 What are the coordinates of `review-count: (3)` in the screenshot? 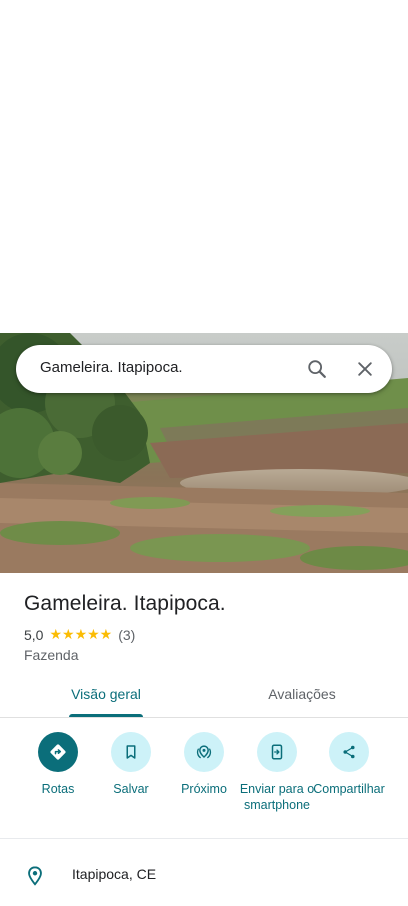 It's located at (127, 634).